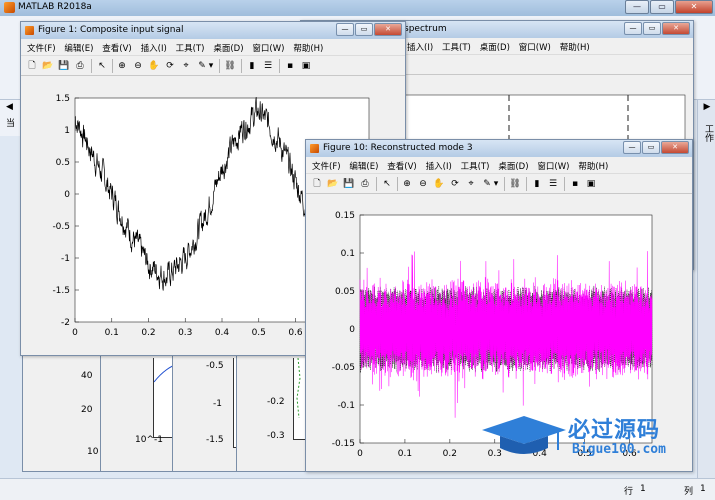  Describe the element at coordinates (9, 107) in the screenshot. I see `left-nav-arrow-icon: ◀` at that location.